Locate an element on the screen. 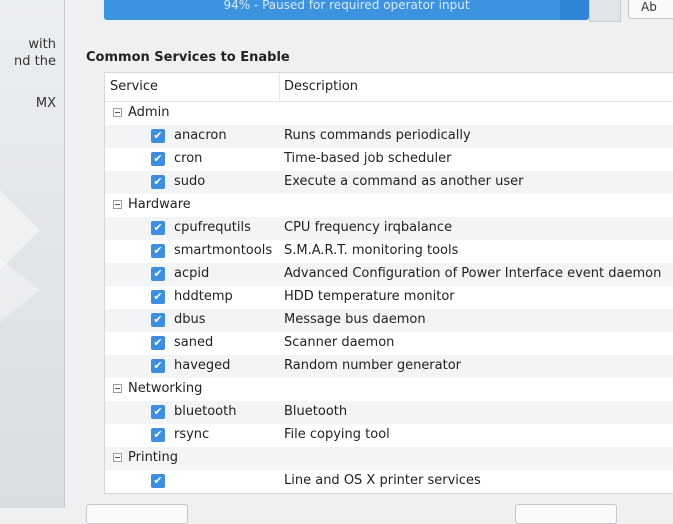 The width and height of the screenshot is (673, 524). service-row: ✔ bluetooth Bluetooth is located at coordinates (389, 412).